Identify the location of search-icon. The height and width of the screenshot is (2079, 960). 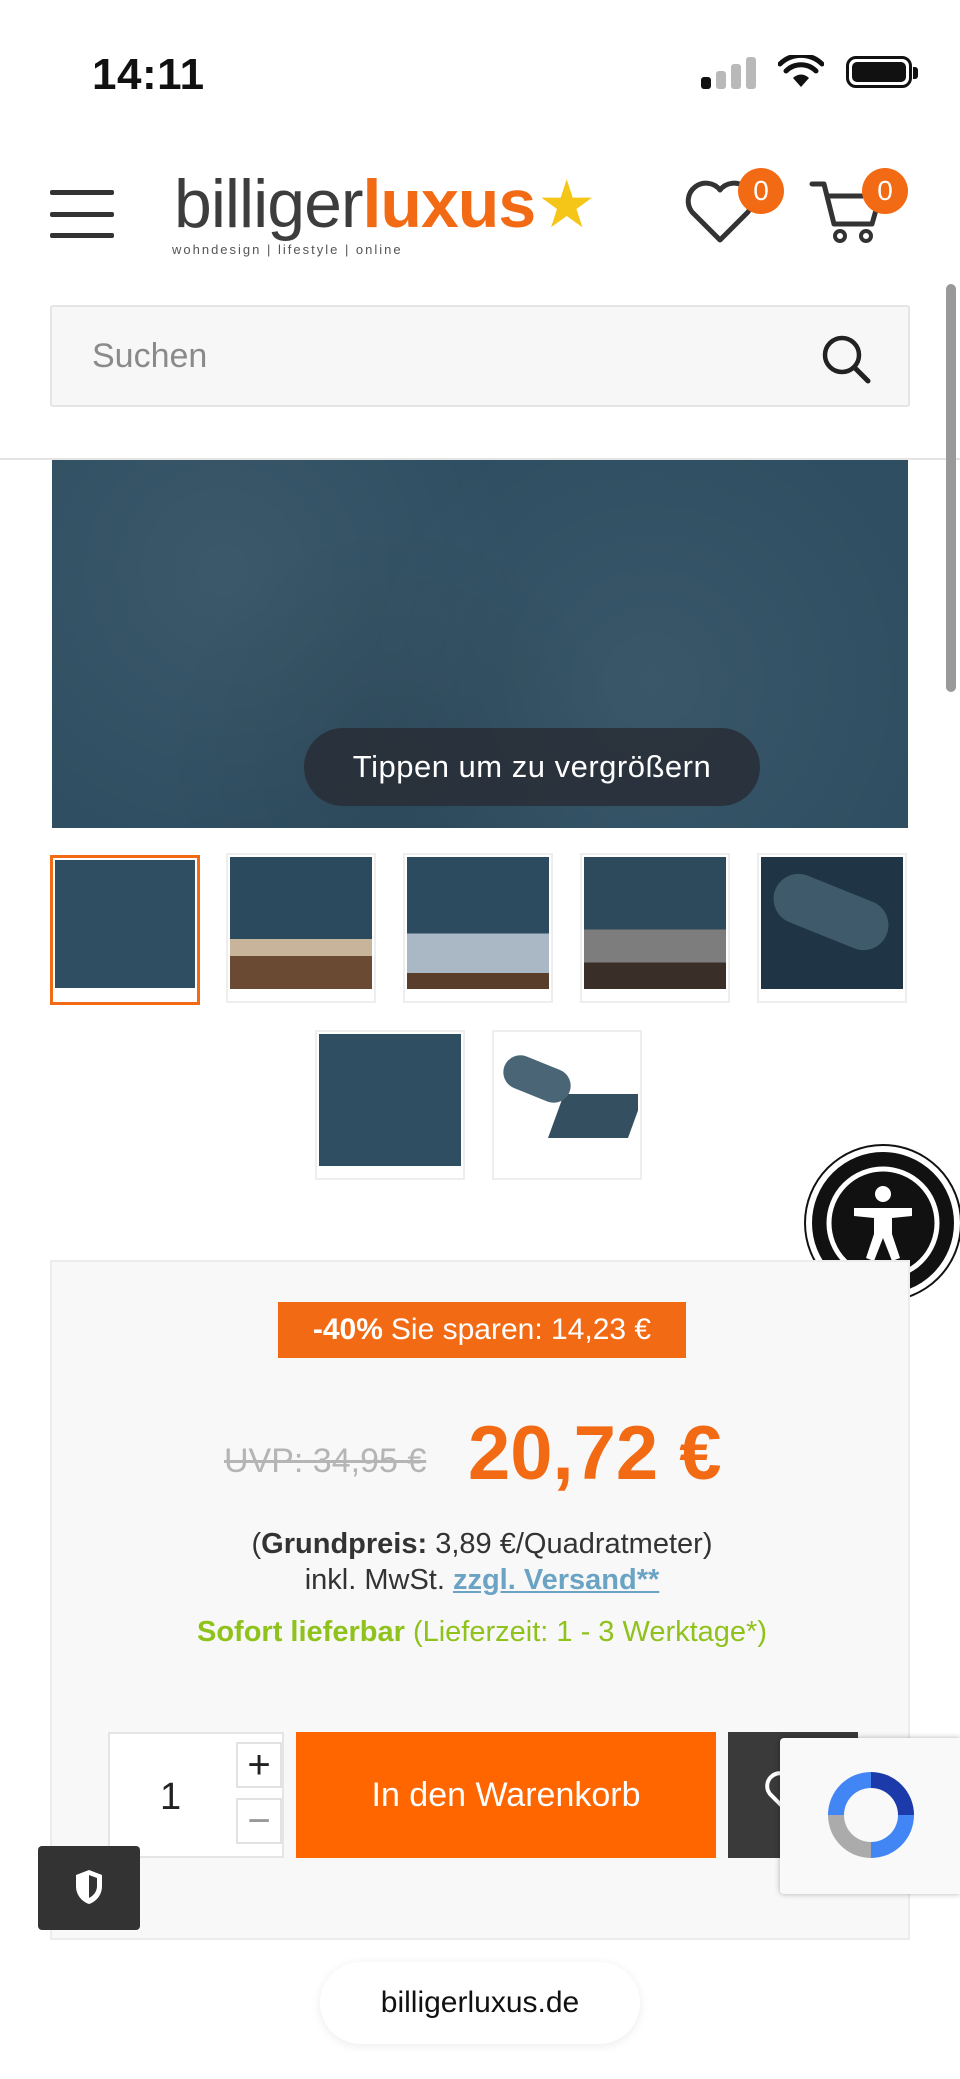
(846, 359).